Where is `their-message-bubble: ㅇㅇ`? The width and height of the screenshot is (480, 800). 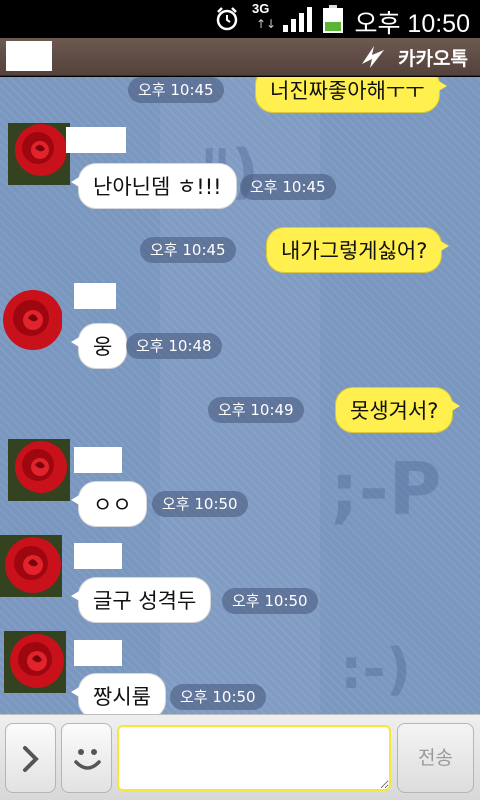 their-message-bubble: ㅇㅇ is located at coordinates (109, 504).